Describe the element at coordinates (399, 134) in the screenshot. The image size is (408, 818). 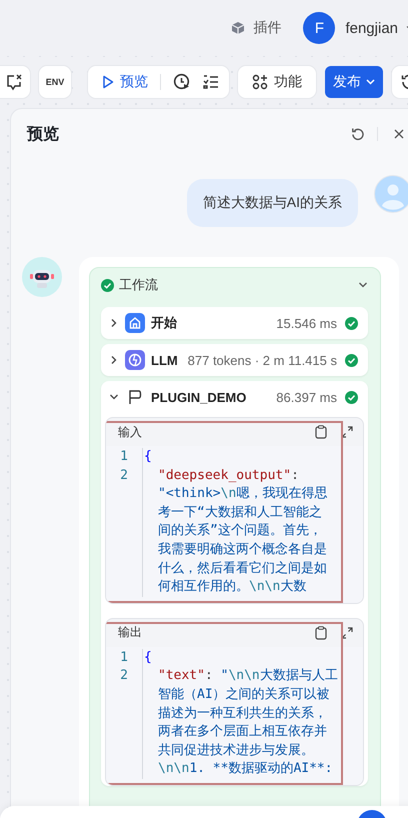
I see `close-icon` at that location.